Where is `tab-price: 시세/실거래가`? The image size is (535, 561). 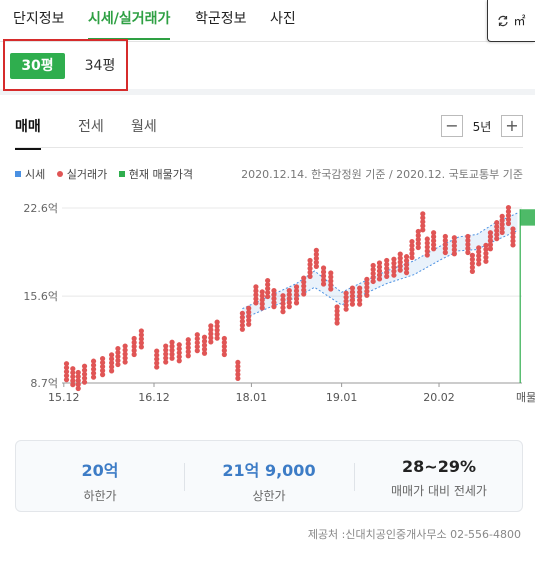 tab-price: 시세/실거래가 is located at coordinates (129, 24).